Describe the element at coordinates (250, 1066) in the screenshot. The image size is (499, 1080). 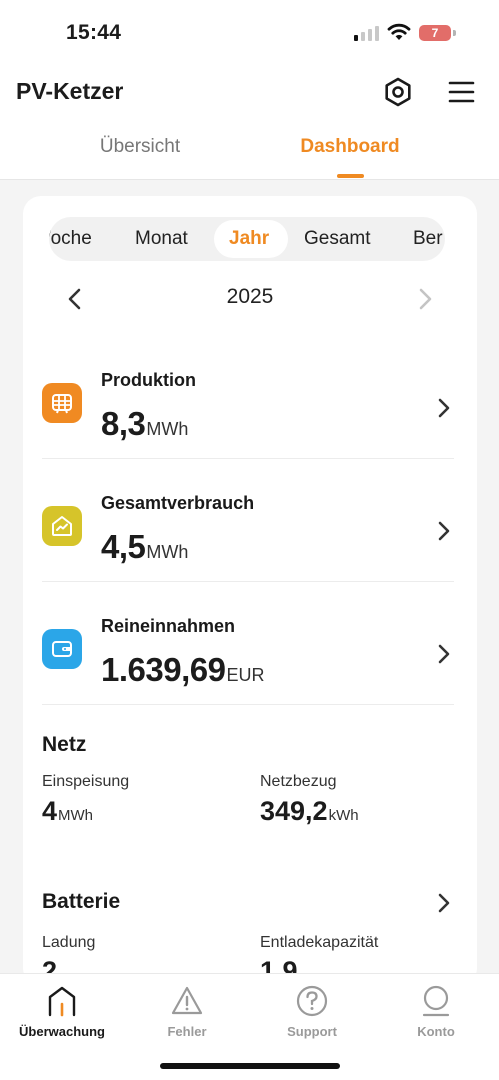
I see `home-indicator` at that location.